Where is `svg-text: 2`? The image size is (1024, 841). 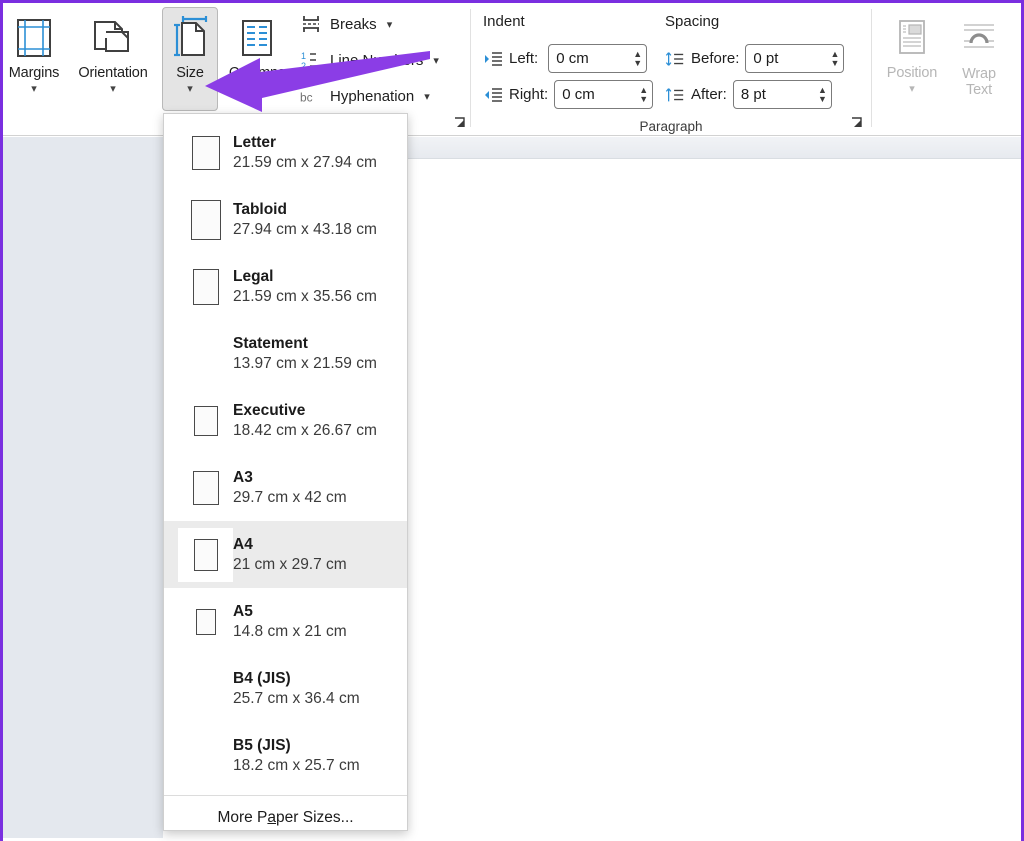
svg-text: 2 is located at coordinates (303, 66).